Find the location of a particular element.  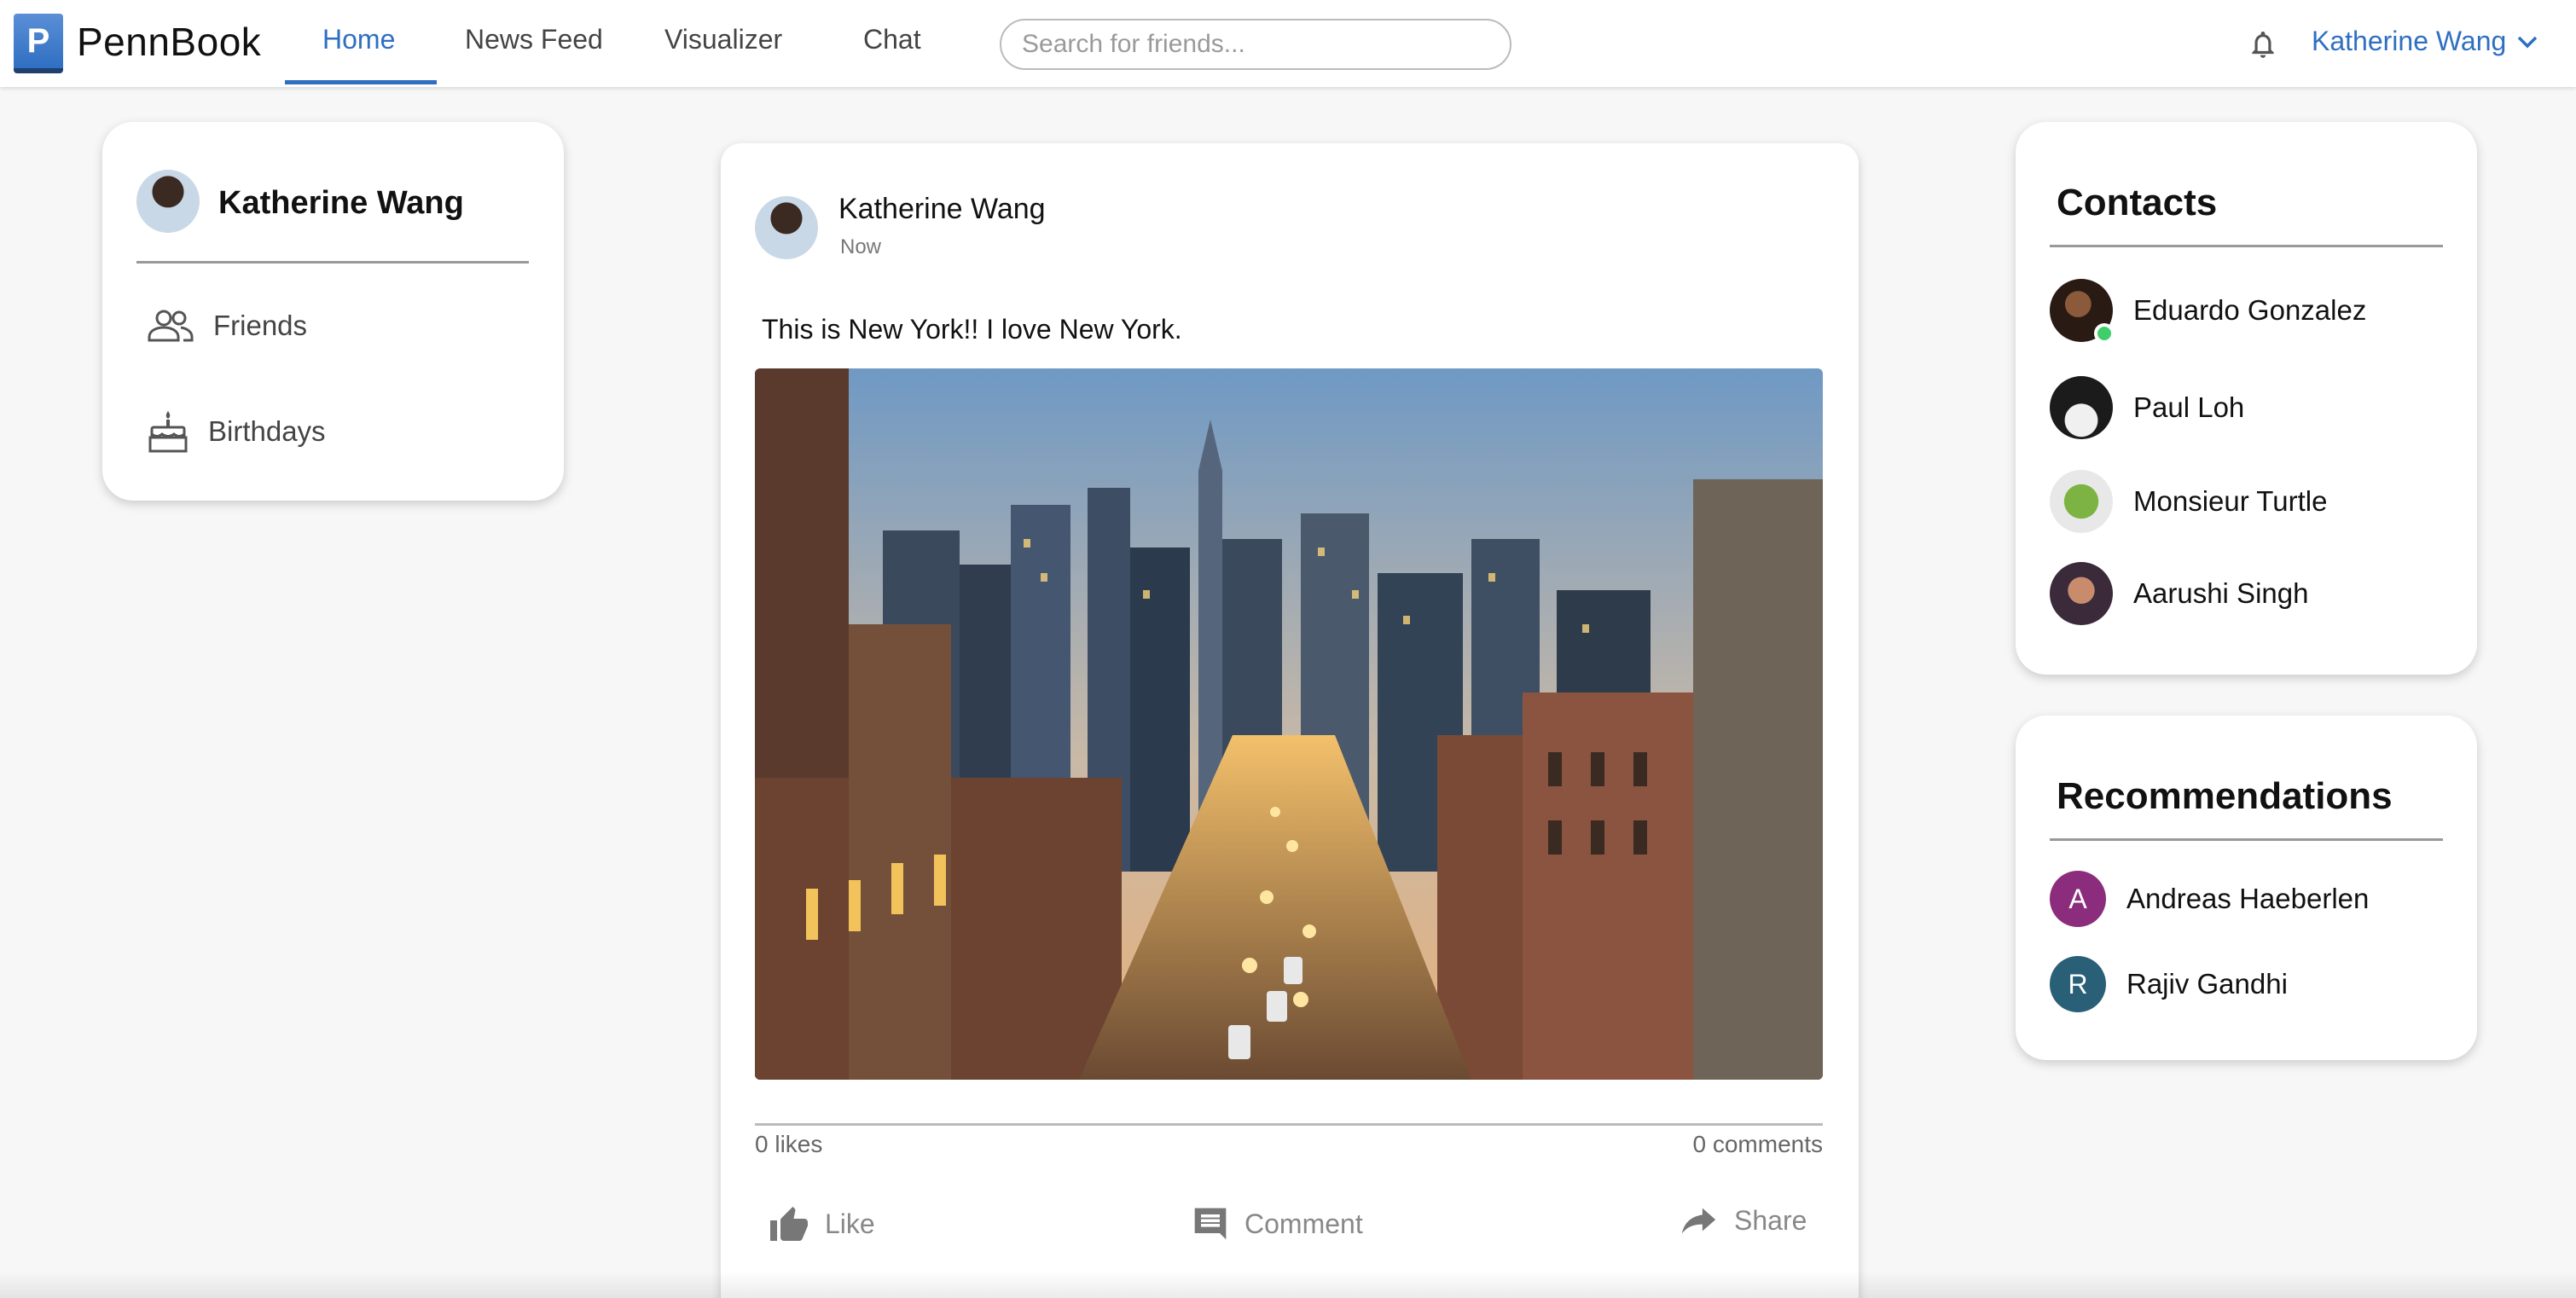

share-label: Share is located at coordinates (1770, 1220).